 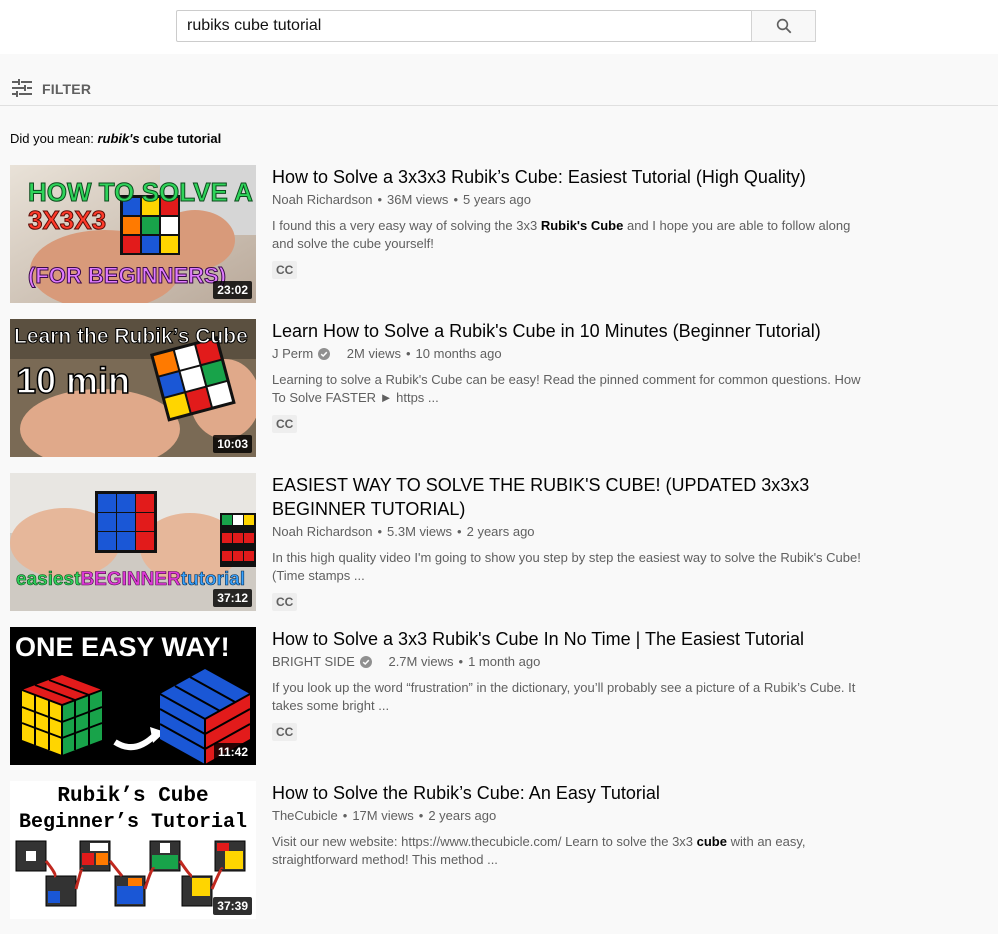 I want to click on video-thumbnail: easiestBEGINNERtutorial 37:12, so click(x=133, y=542).